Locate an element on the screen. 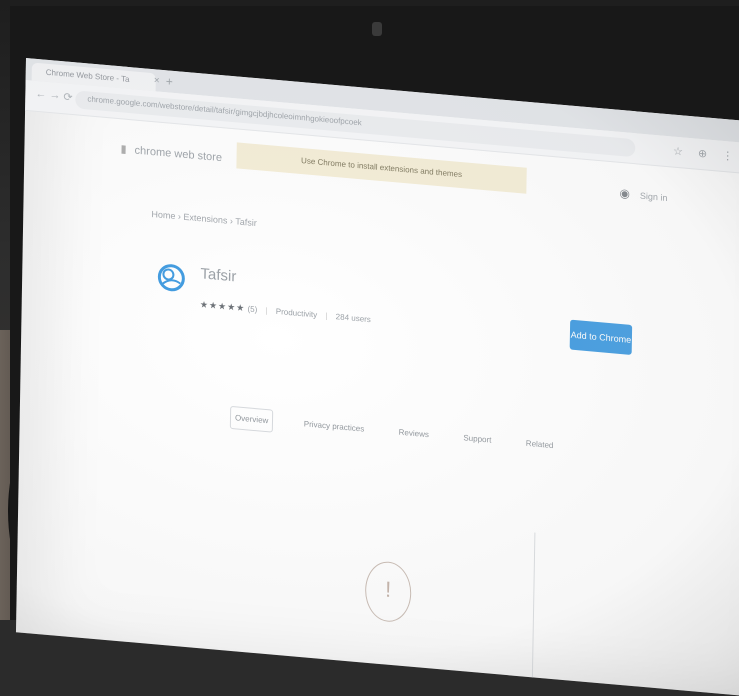  tab-overview: Overview is located at coordinates (251, 419).